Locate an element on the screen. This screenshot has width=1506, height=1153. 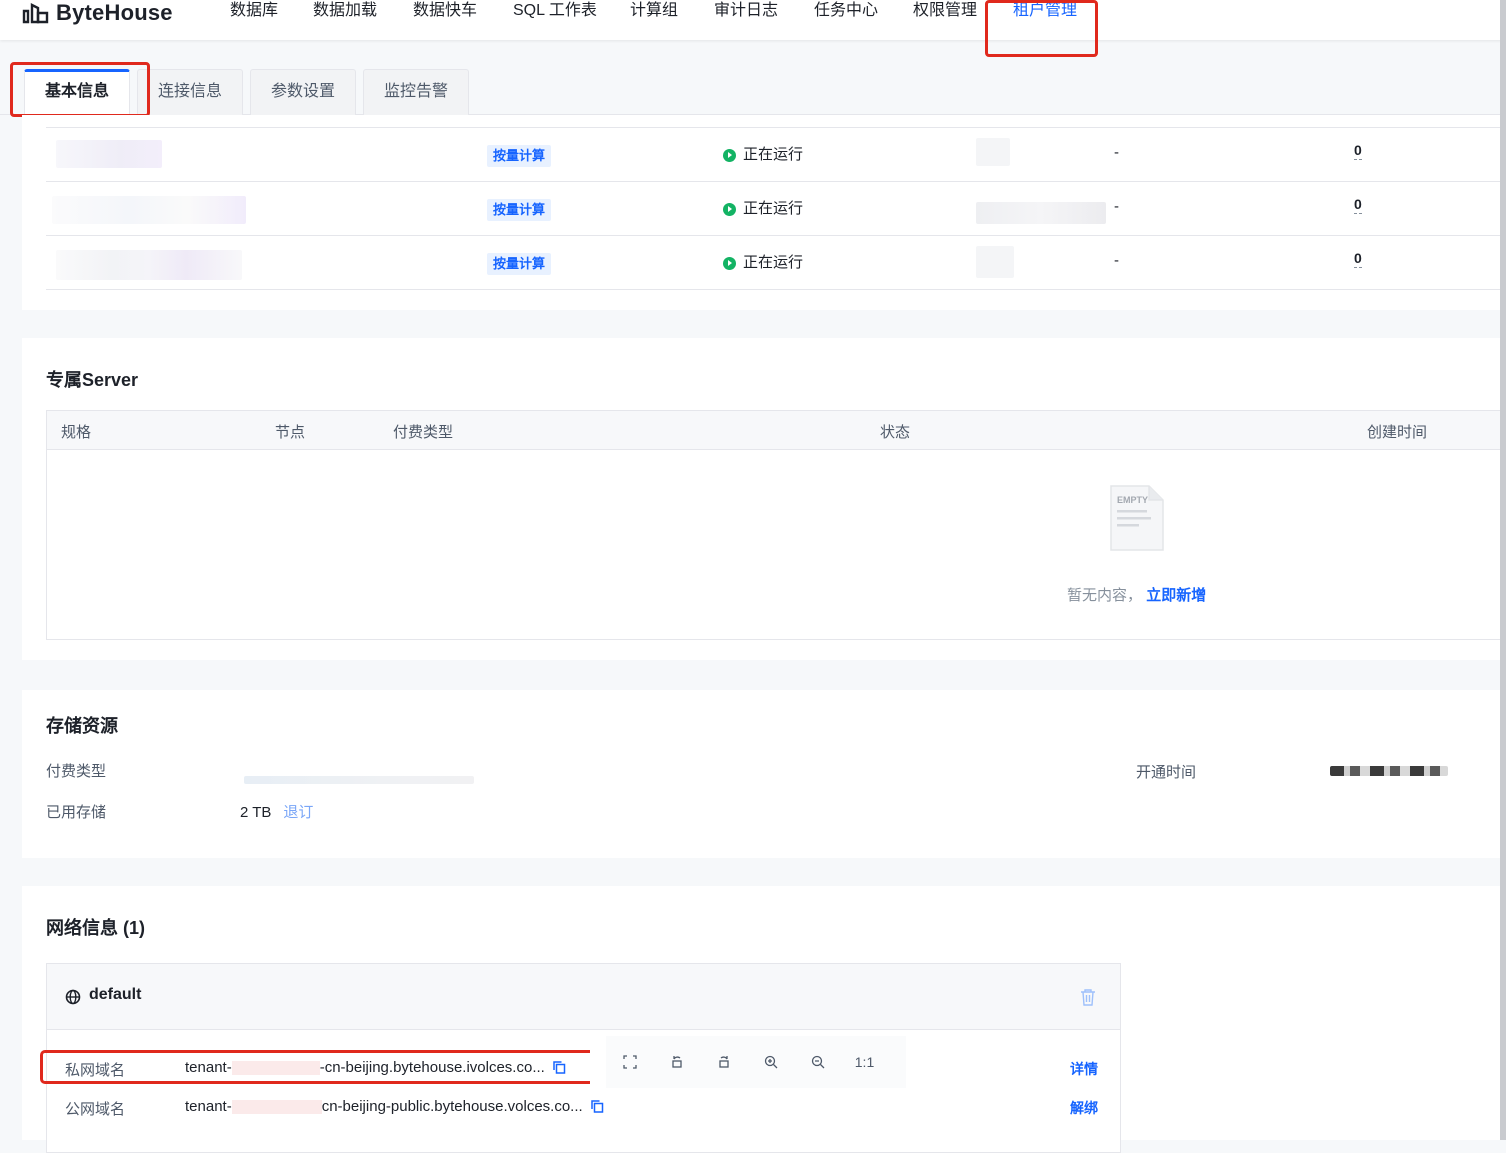
network-card-header: default is located at coordinates (583, 997).